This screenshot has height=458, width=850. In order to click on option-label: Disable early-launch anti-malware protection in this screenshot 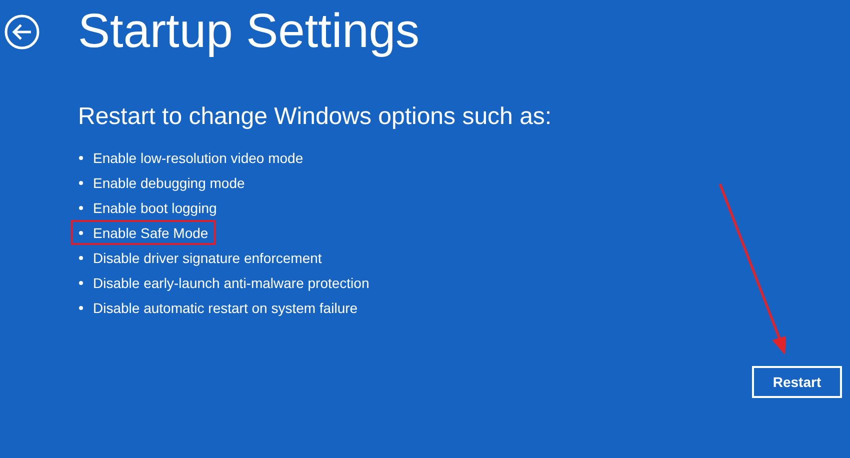, I will do `click(231, 282)`.